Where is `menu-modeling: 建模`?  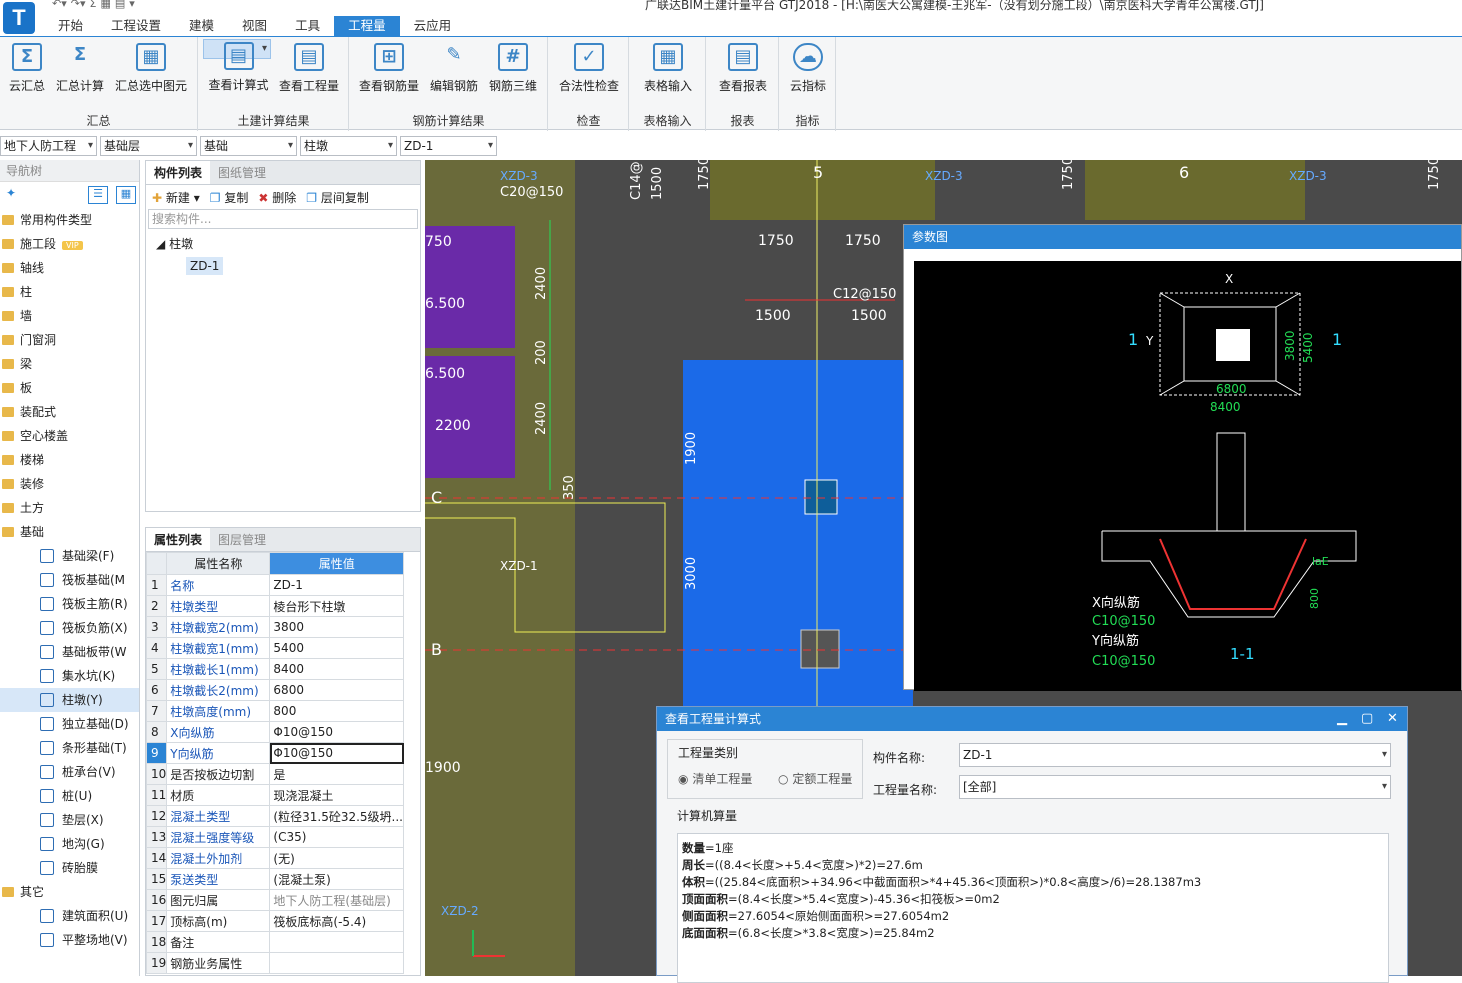
menu-modeling: 建模 is located at coordinates (201, 26).